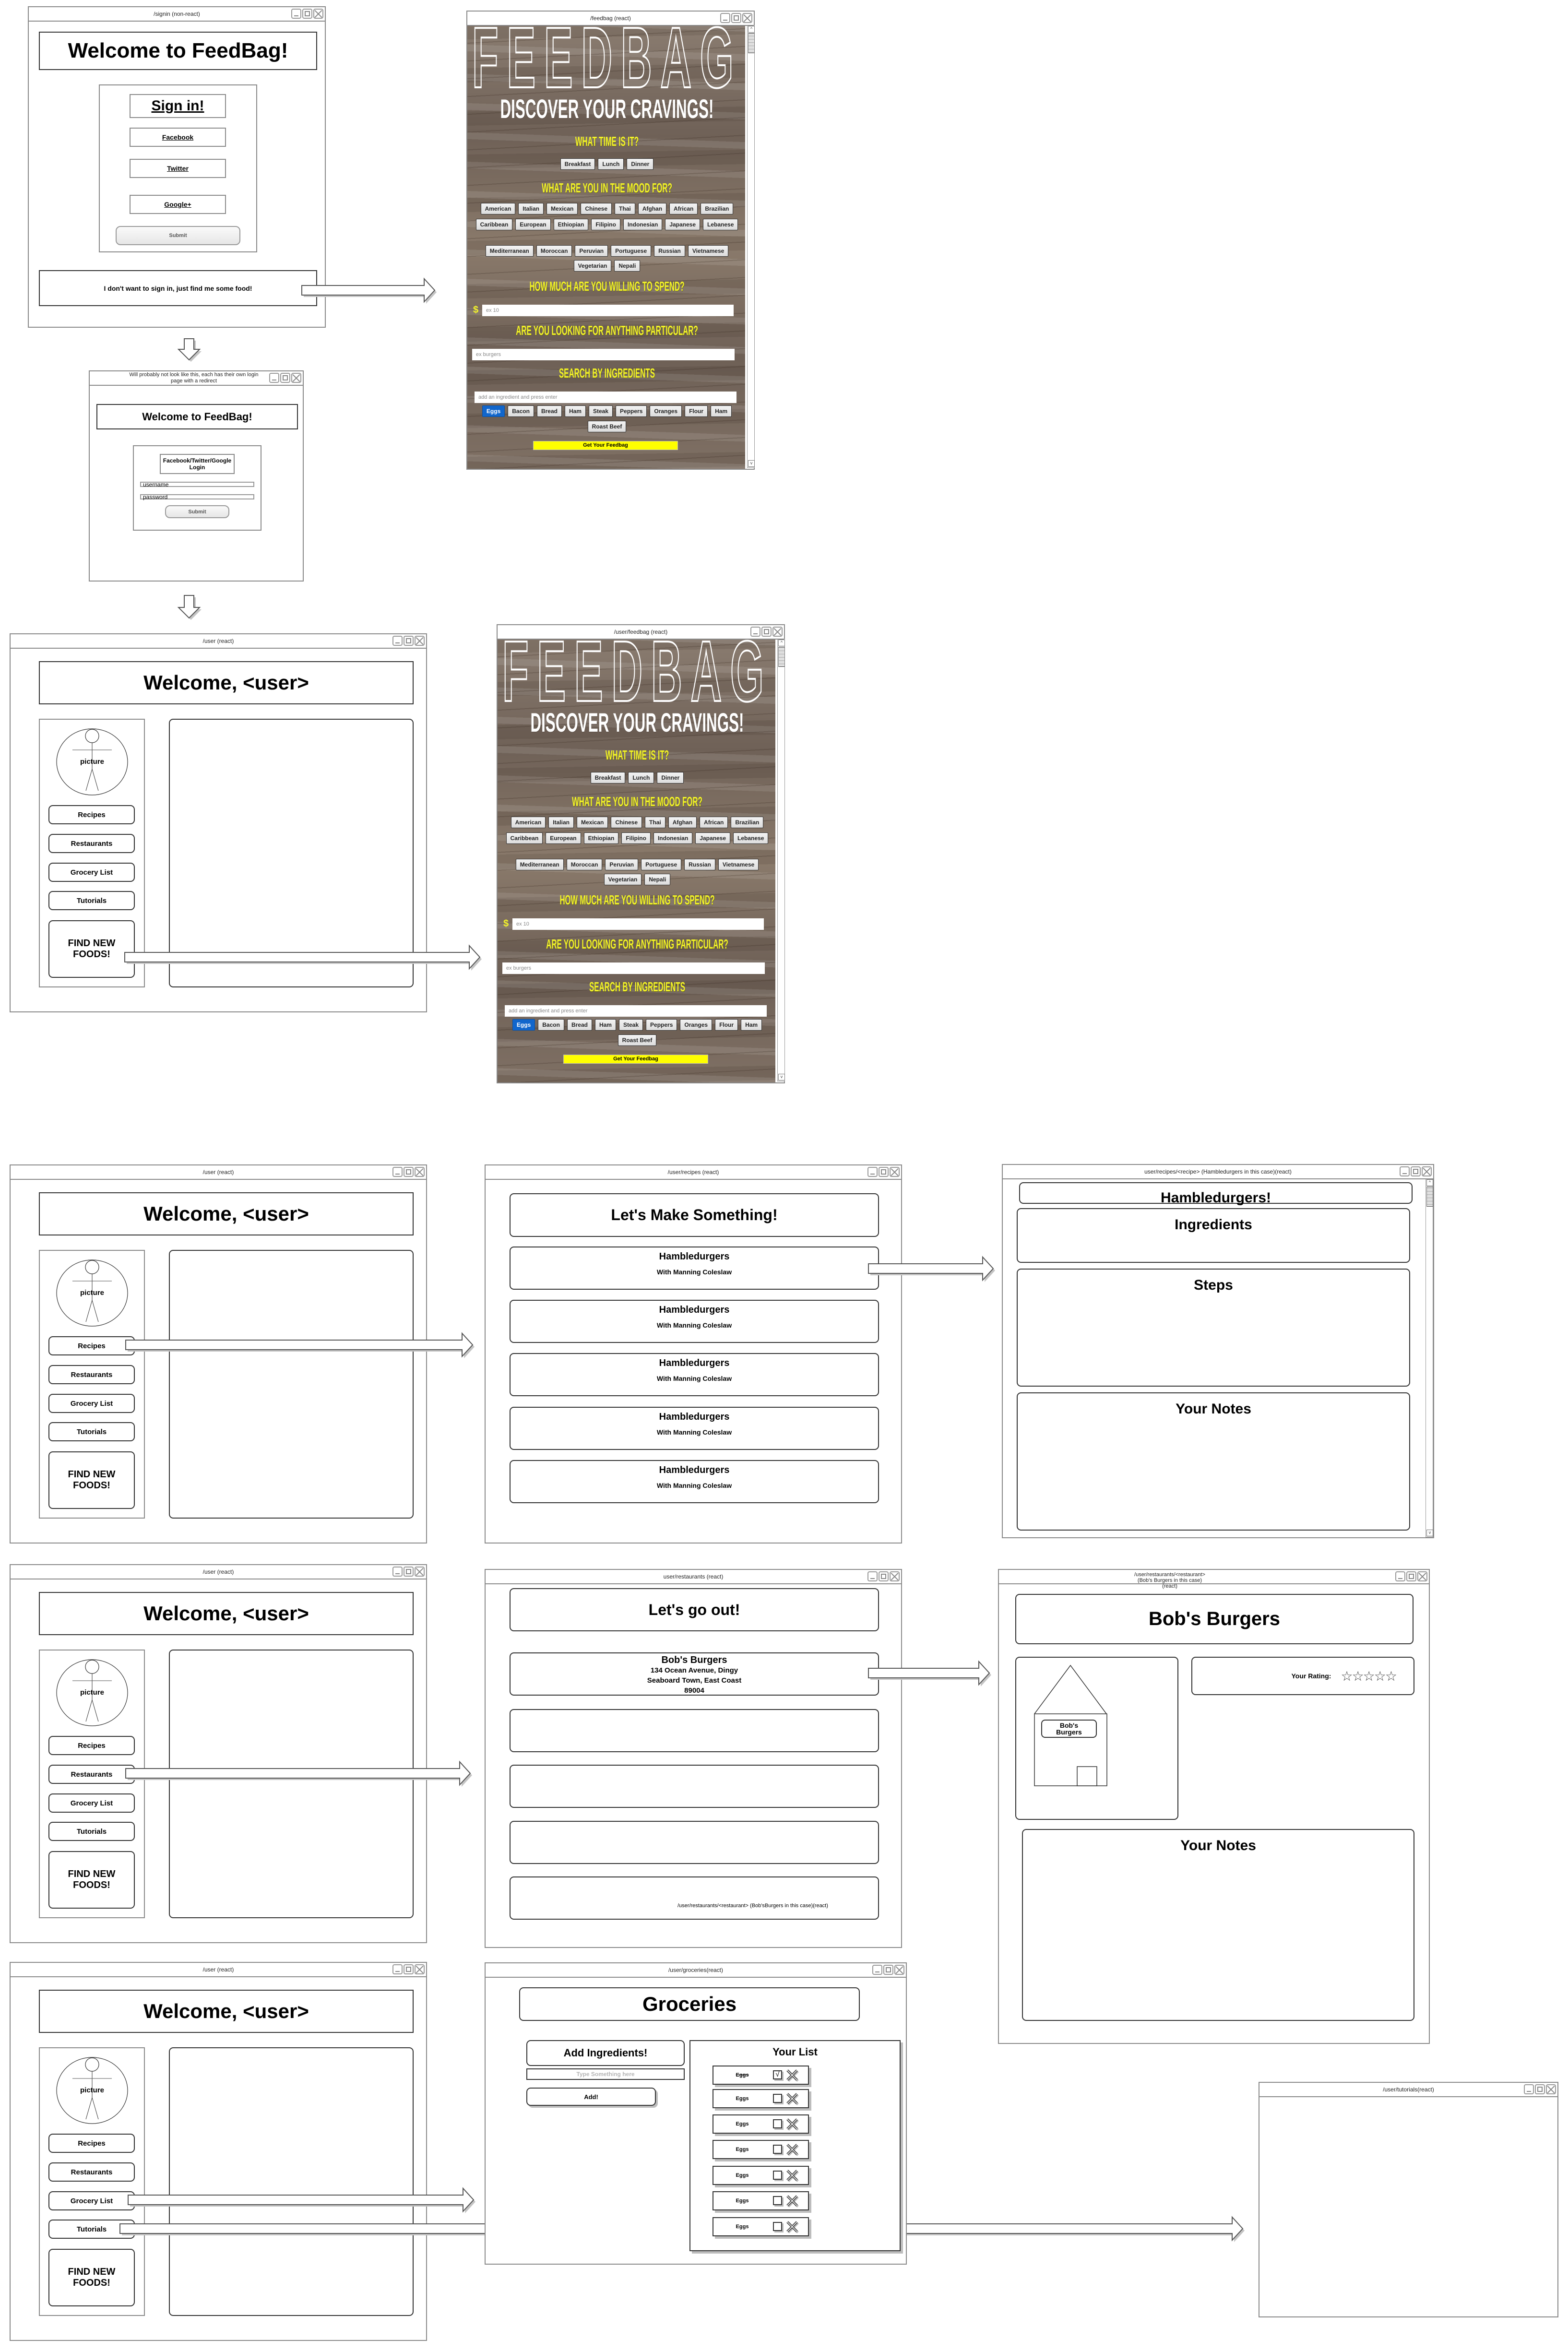 The width and height of the screenshot is (1568, 2351). What do you see at coordinates (636, 838) in the screenshot?
I see `cuisine-button: Filipino` at bounding box center [636, 838].